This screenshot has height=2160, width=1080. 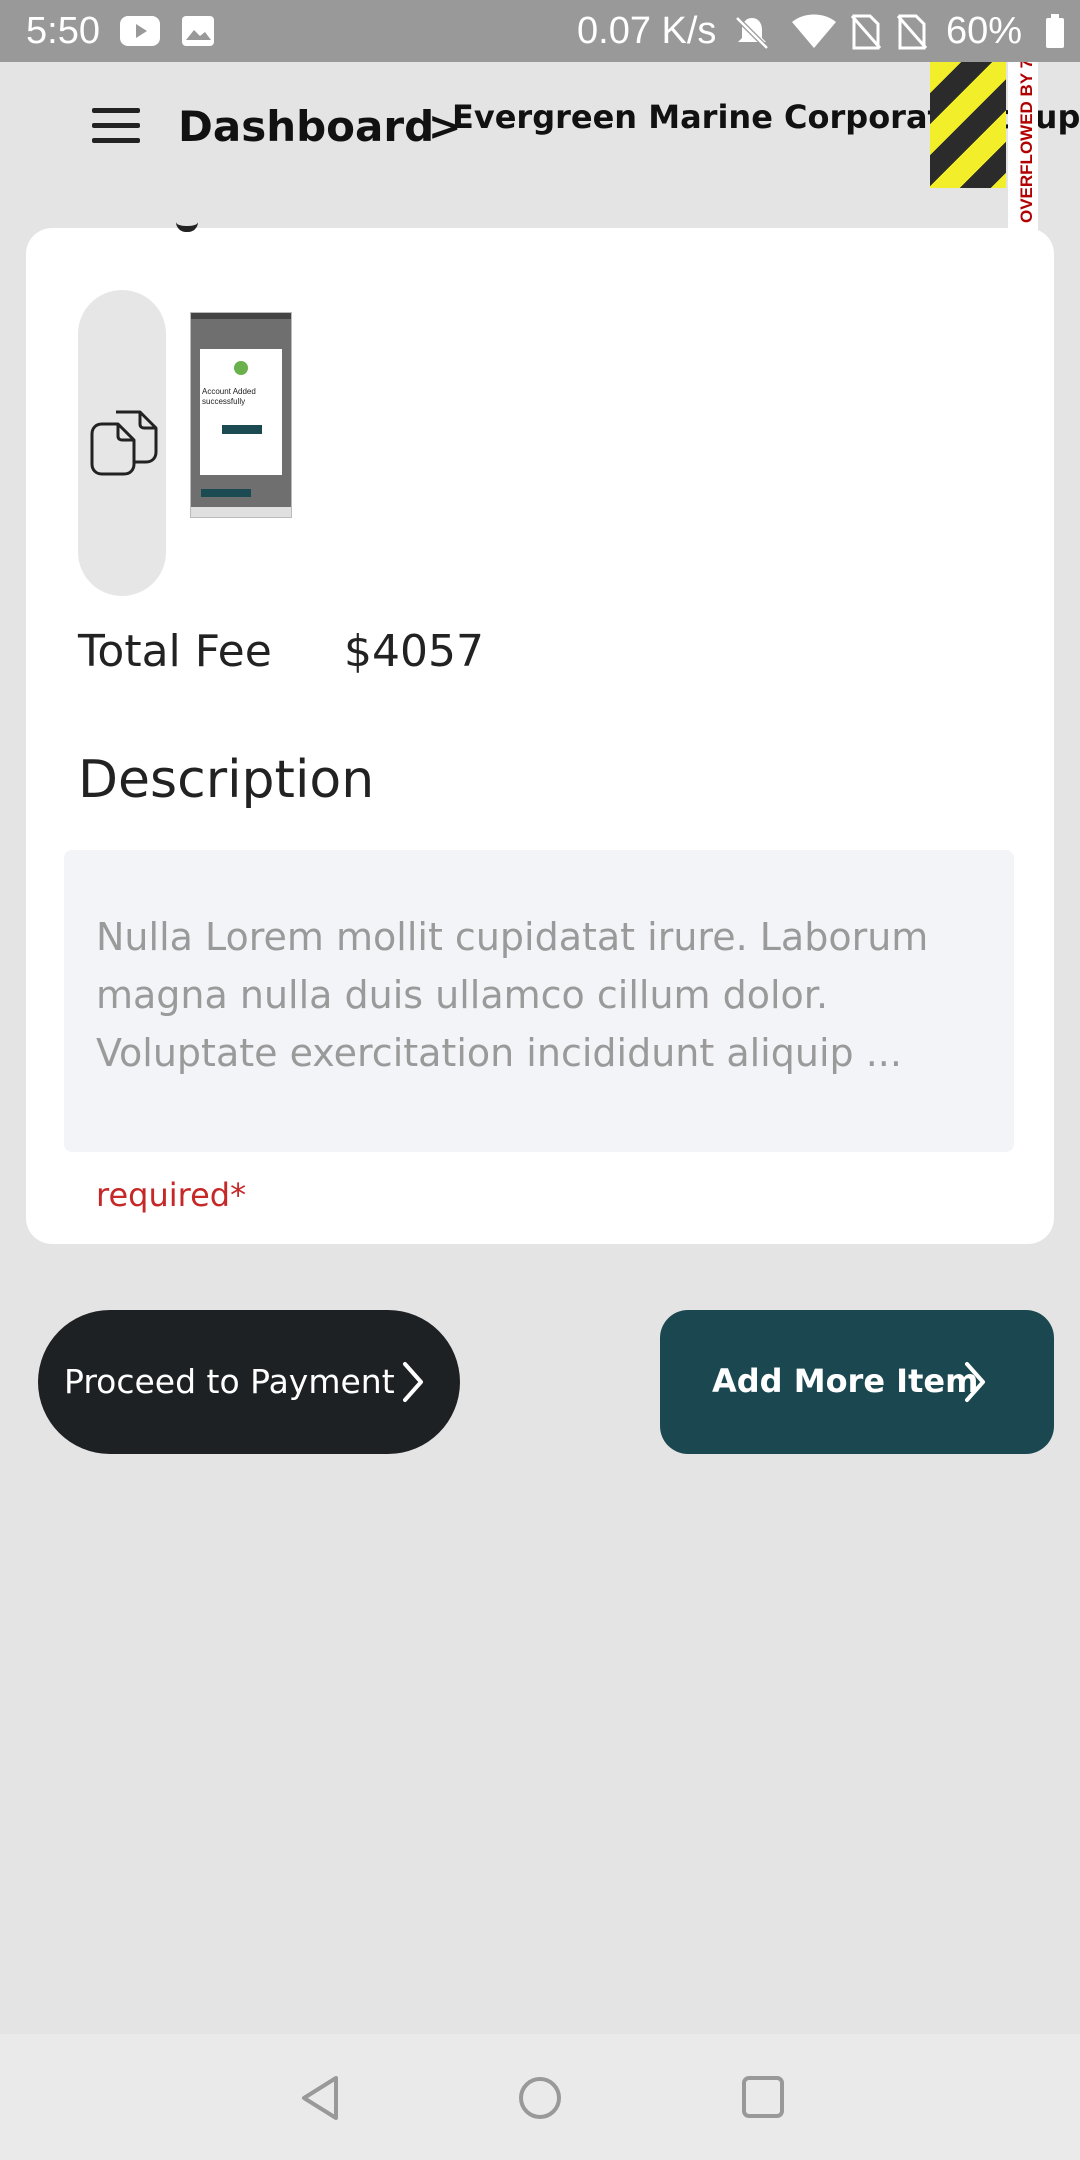 What do you see at coordinates (725, 117) in the screenshot?
I see `breadcrumb-company: Evergreen Marine Corporation` at bounding box center [725, 117].